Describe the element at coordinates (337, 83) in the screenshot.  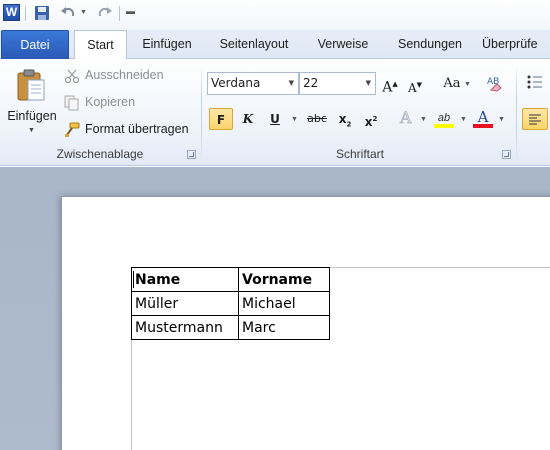
I see `font-size-box: 22 ▼` at that location.